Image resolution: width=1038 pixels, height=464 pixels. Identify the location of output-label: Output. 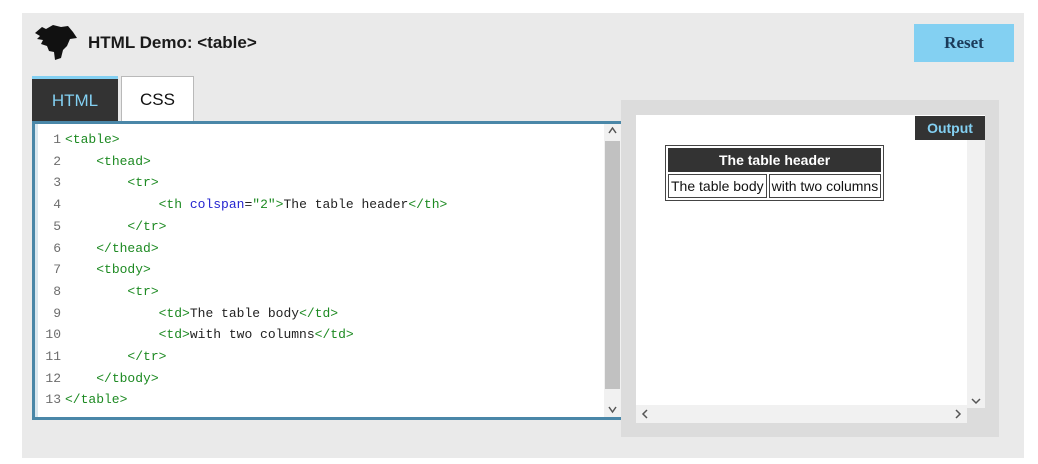
(950, 128).